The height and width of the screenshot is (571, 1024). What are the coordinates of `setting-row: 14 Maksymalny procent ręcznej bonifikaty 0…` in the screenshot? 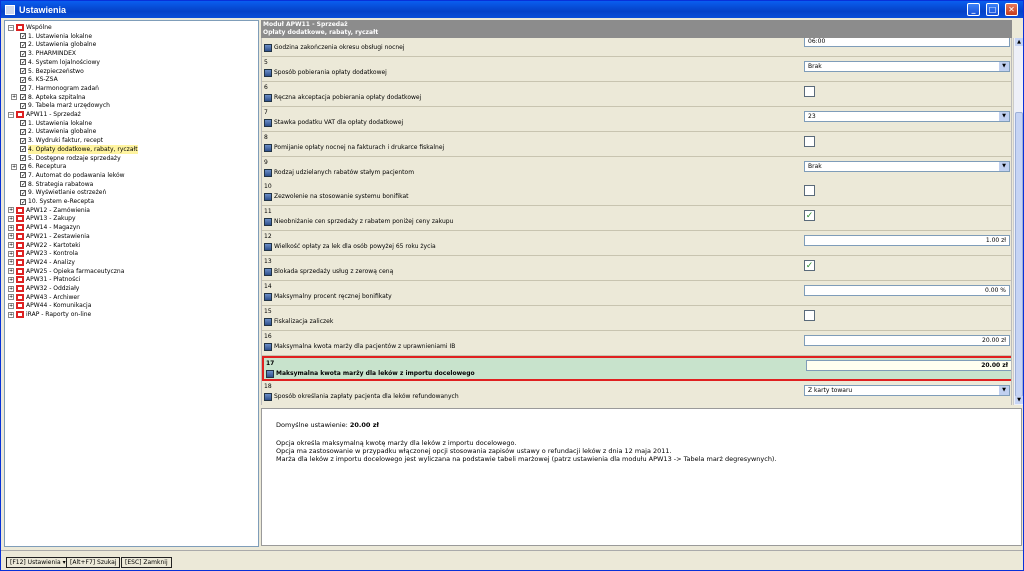 It's located at (636, 293).